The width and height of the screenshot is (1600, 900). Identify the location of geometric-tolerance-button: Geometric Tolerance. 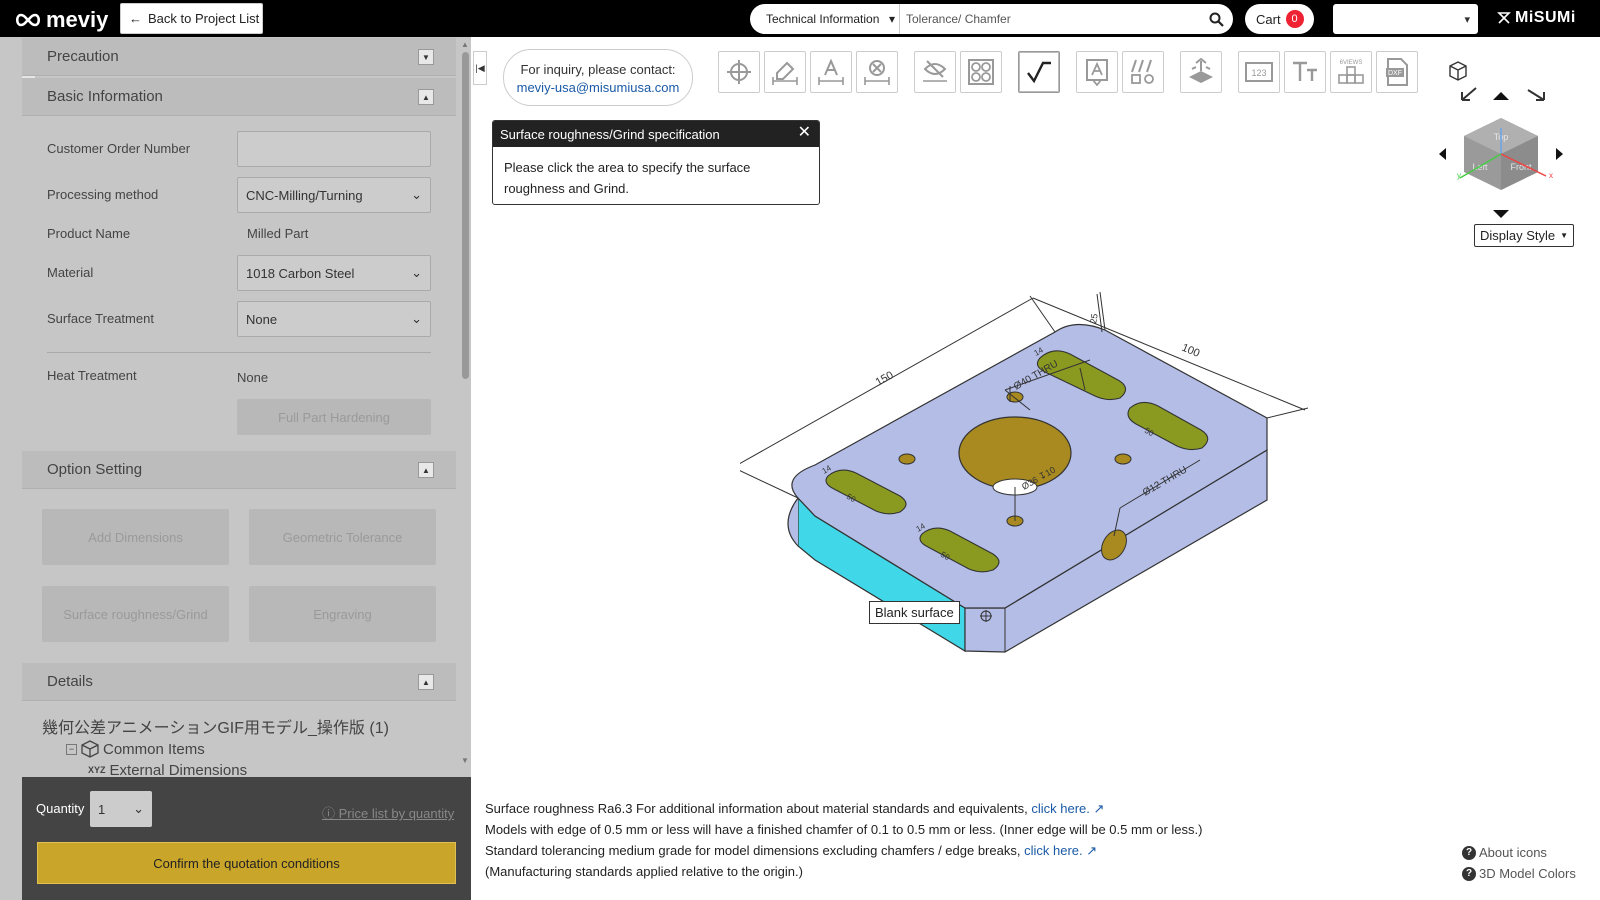
(342, 537).